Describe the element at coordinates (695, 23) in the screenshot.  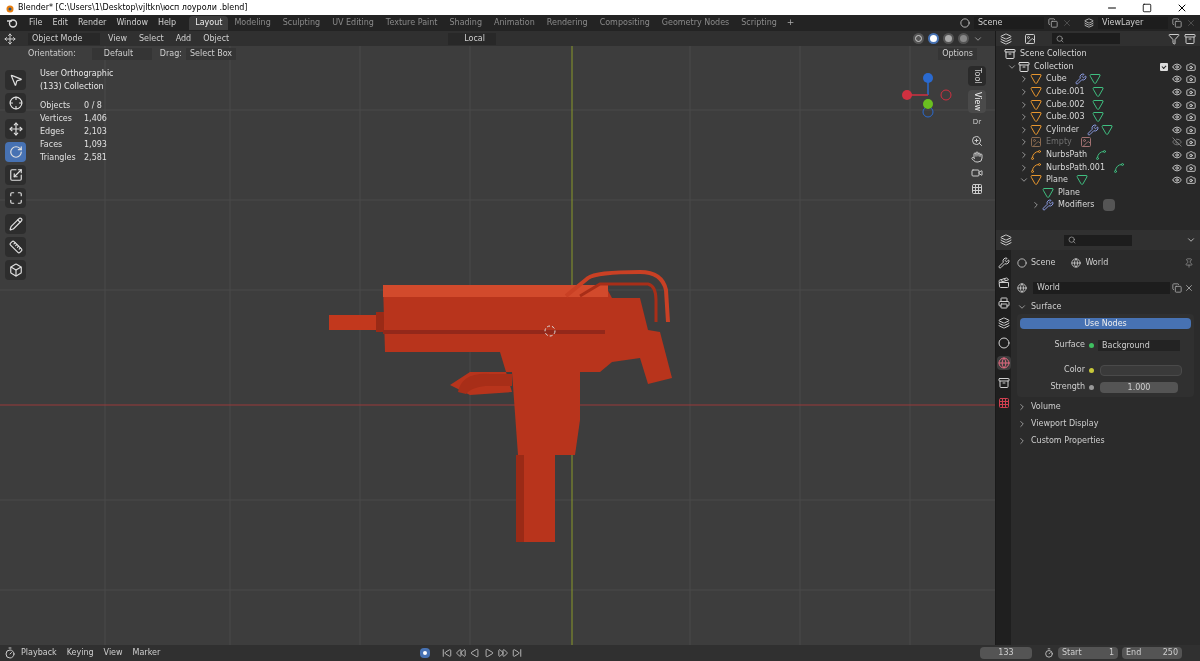
I see `workspace-tab: Geometry Nodes` at that location.